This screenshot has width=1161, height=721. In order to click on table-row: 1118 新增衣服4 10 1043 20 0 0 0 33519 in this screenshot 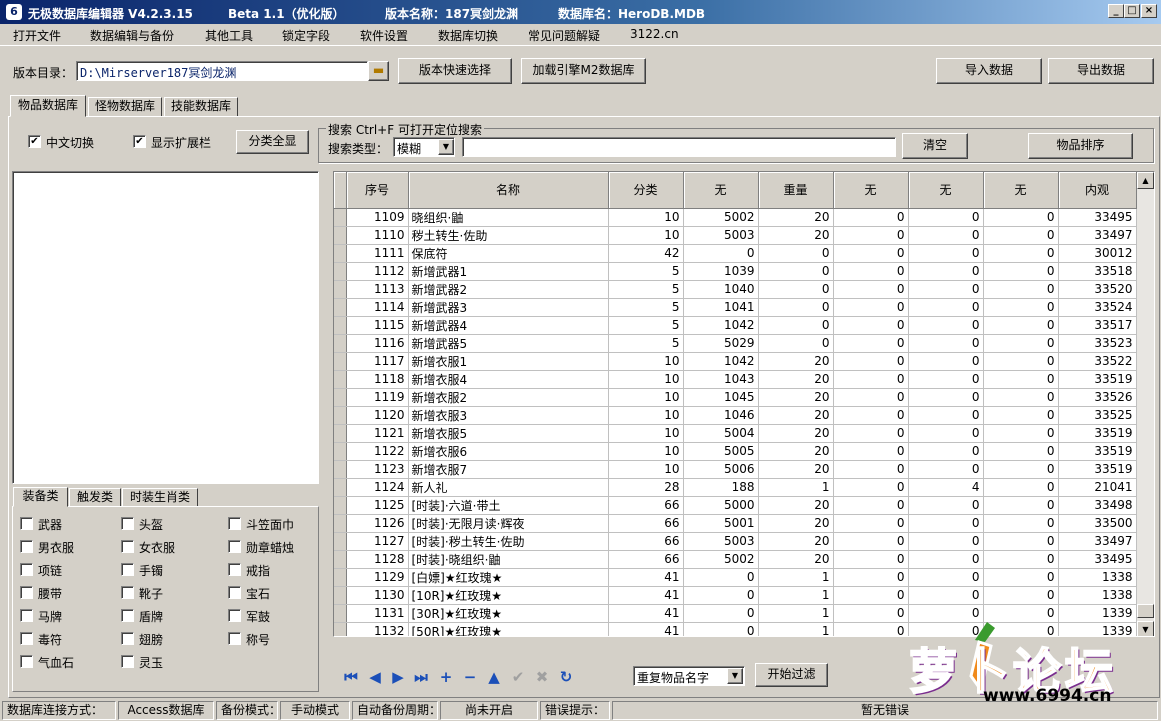, I will do `click(735, 379)`.